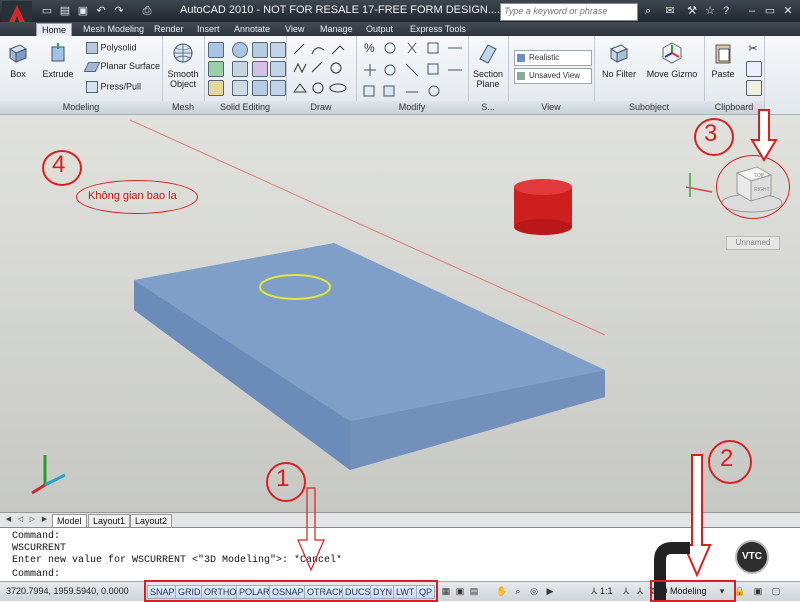  I want to click on vtc-watermark-logo: VTC, so click(752, 557).